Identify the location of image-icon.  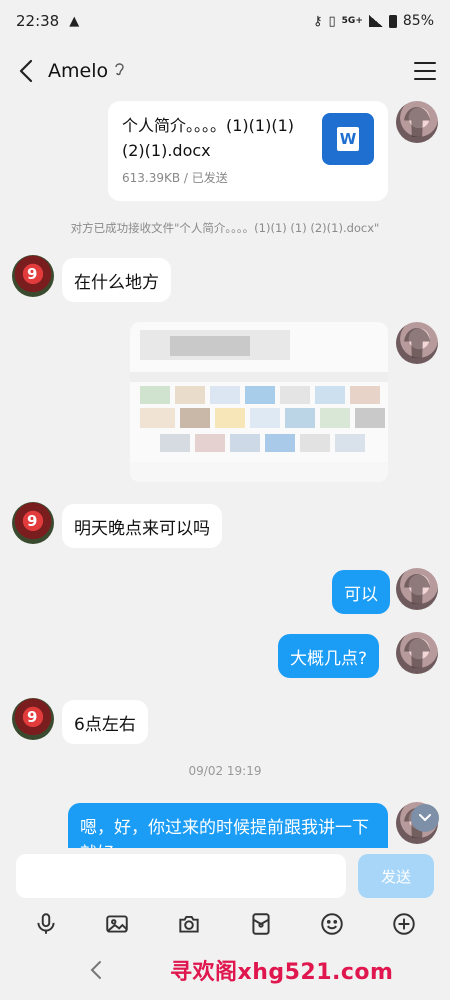
(117, 924).